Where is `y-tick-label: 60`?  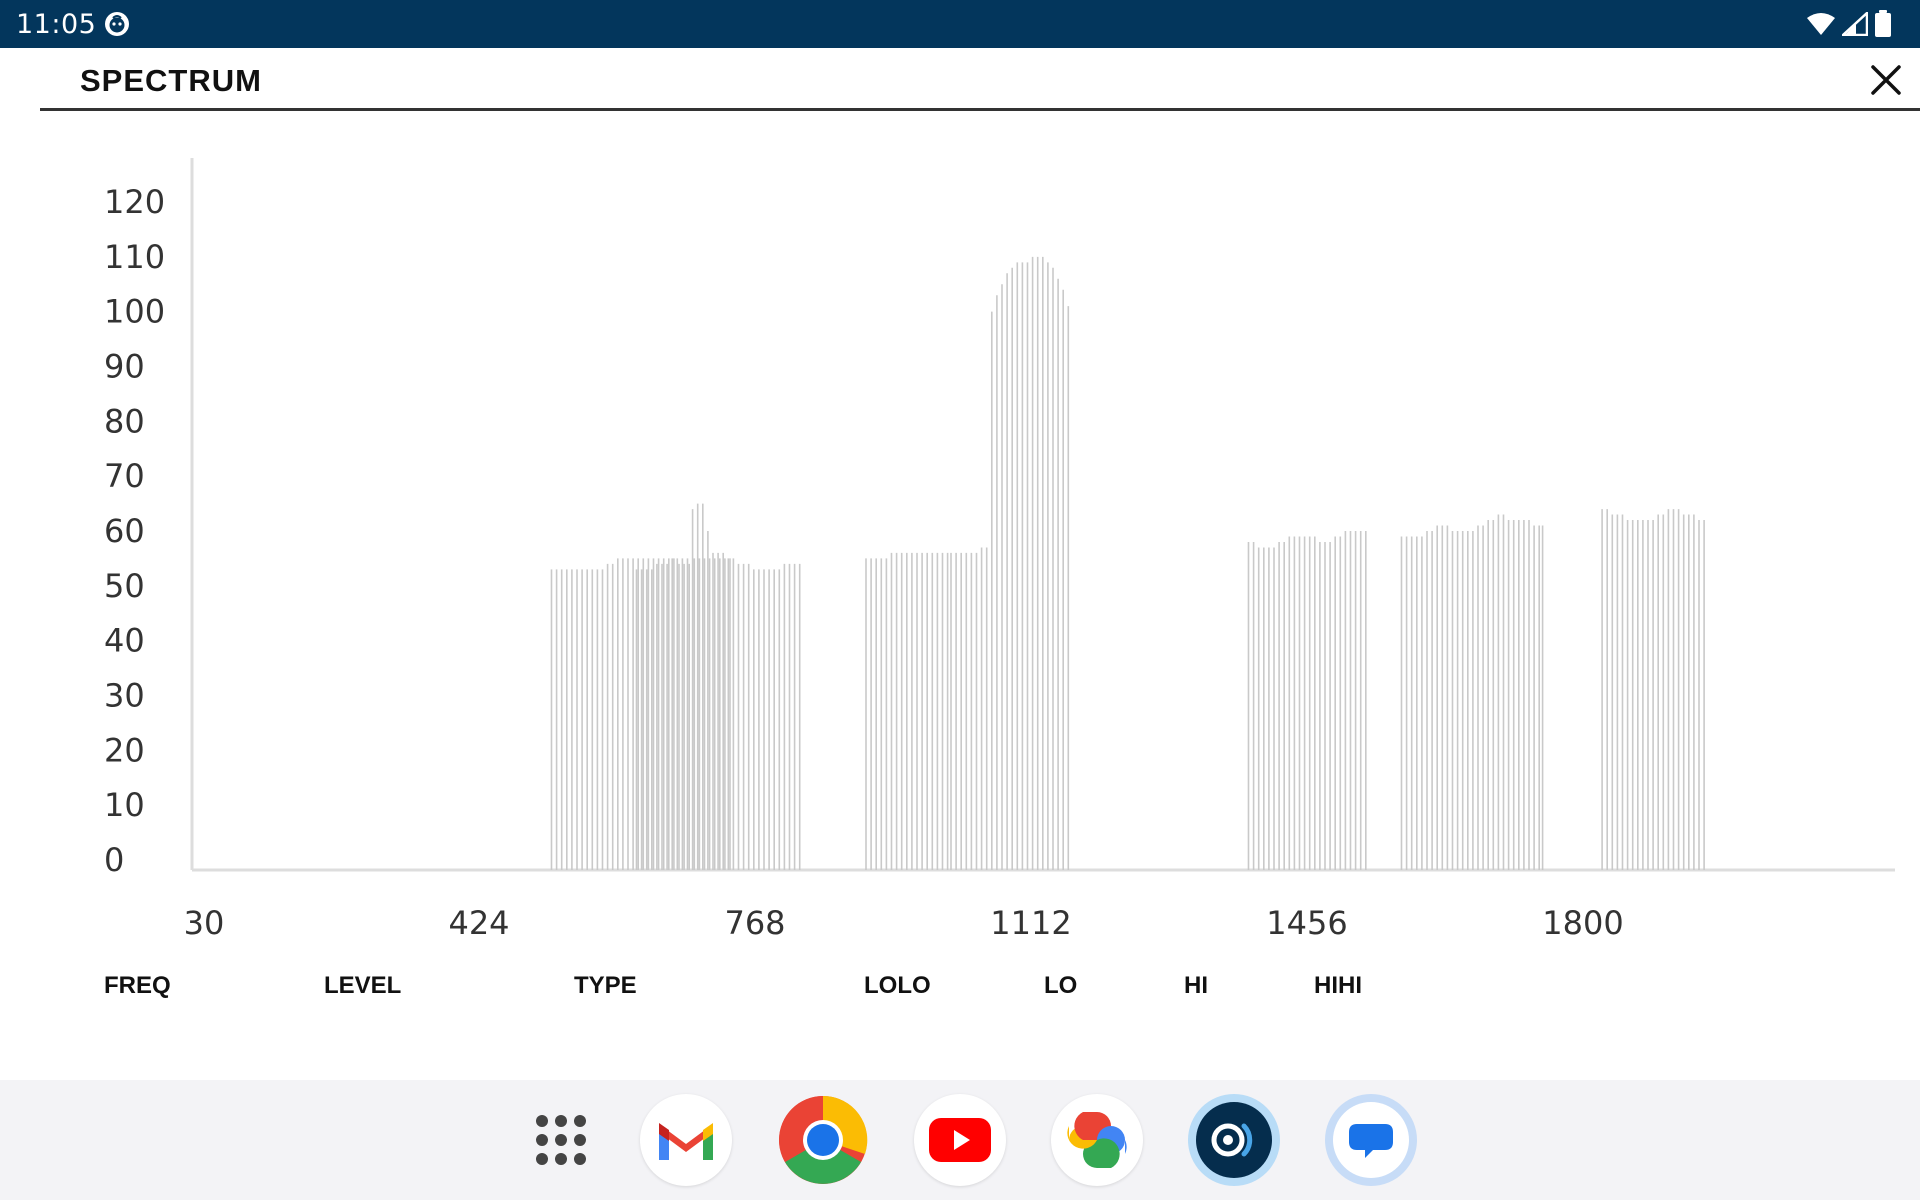 y-tick-label: 60 is located at coordinates (124, 531).